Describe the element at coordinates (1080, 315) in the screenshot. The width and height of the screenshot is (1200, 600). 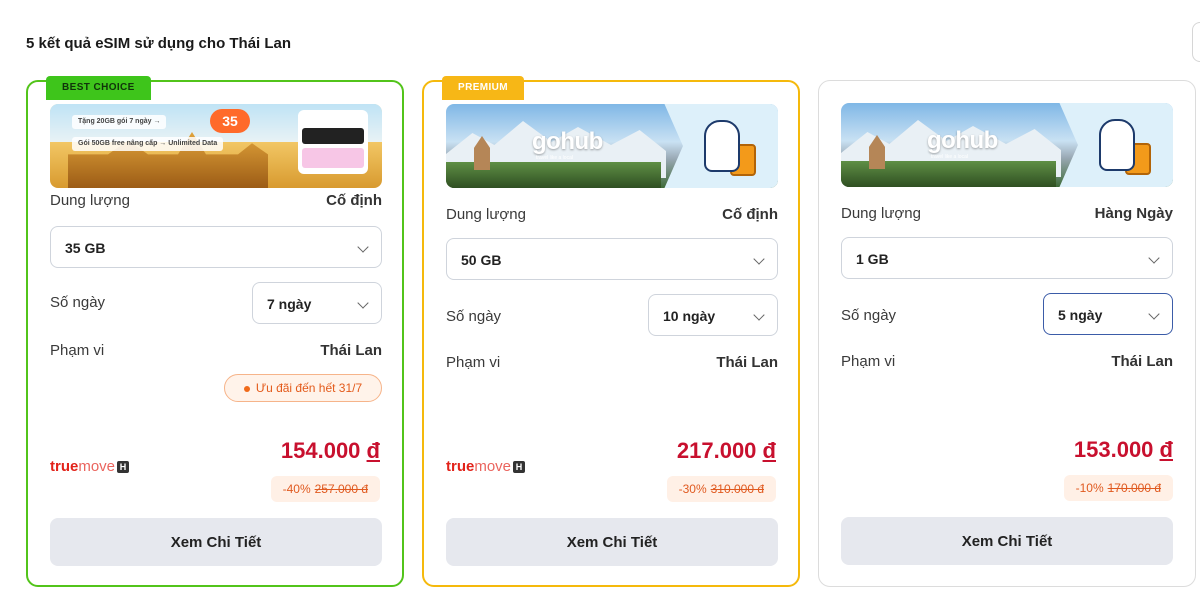
I see `days-select-value: 5 ngày` at that location.